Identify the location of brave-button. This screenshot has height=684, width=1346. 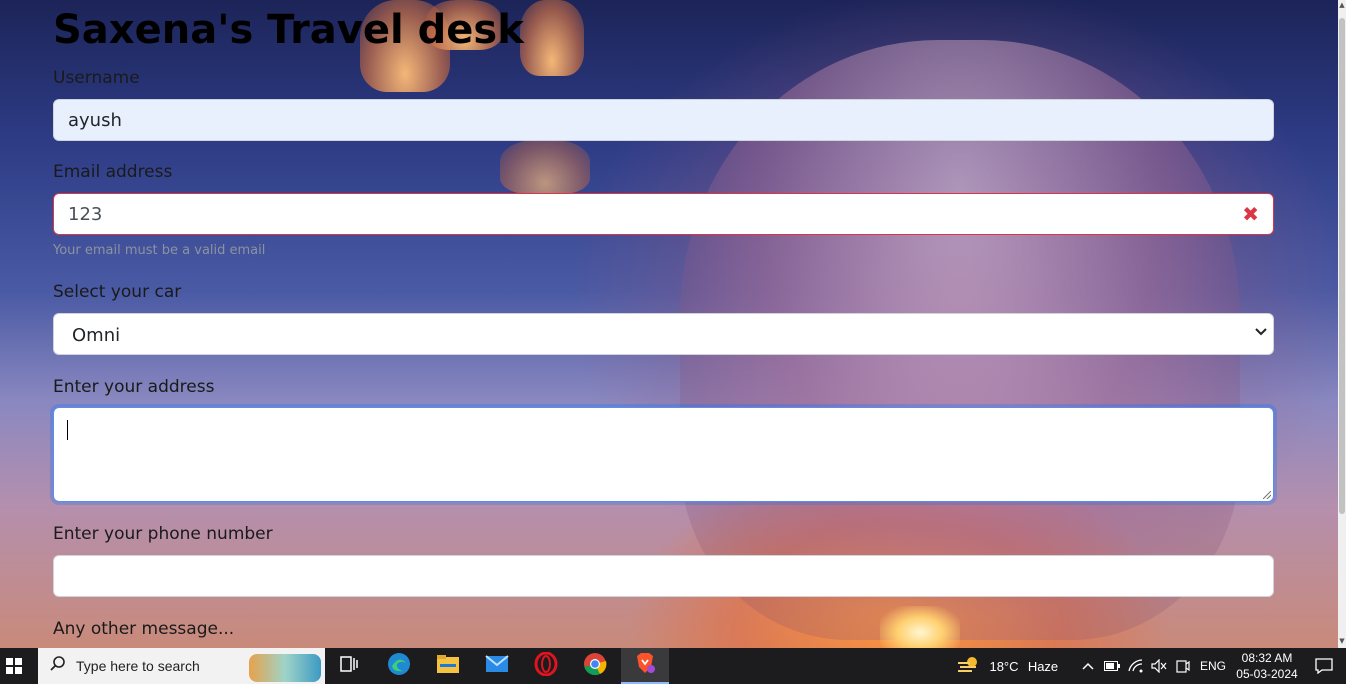
(645, 666).